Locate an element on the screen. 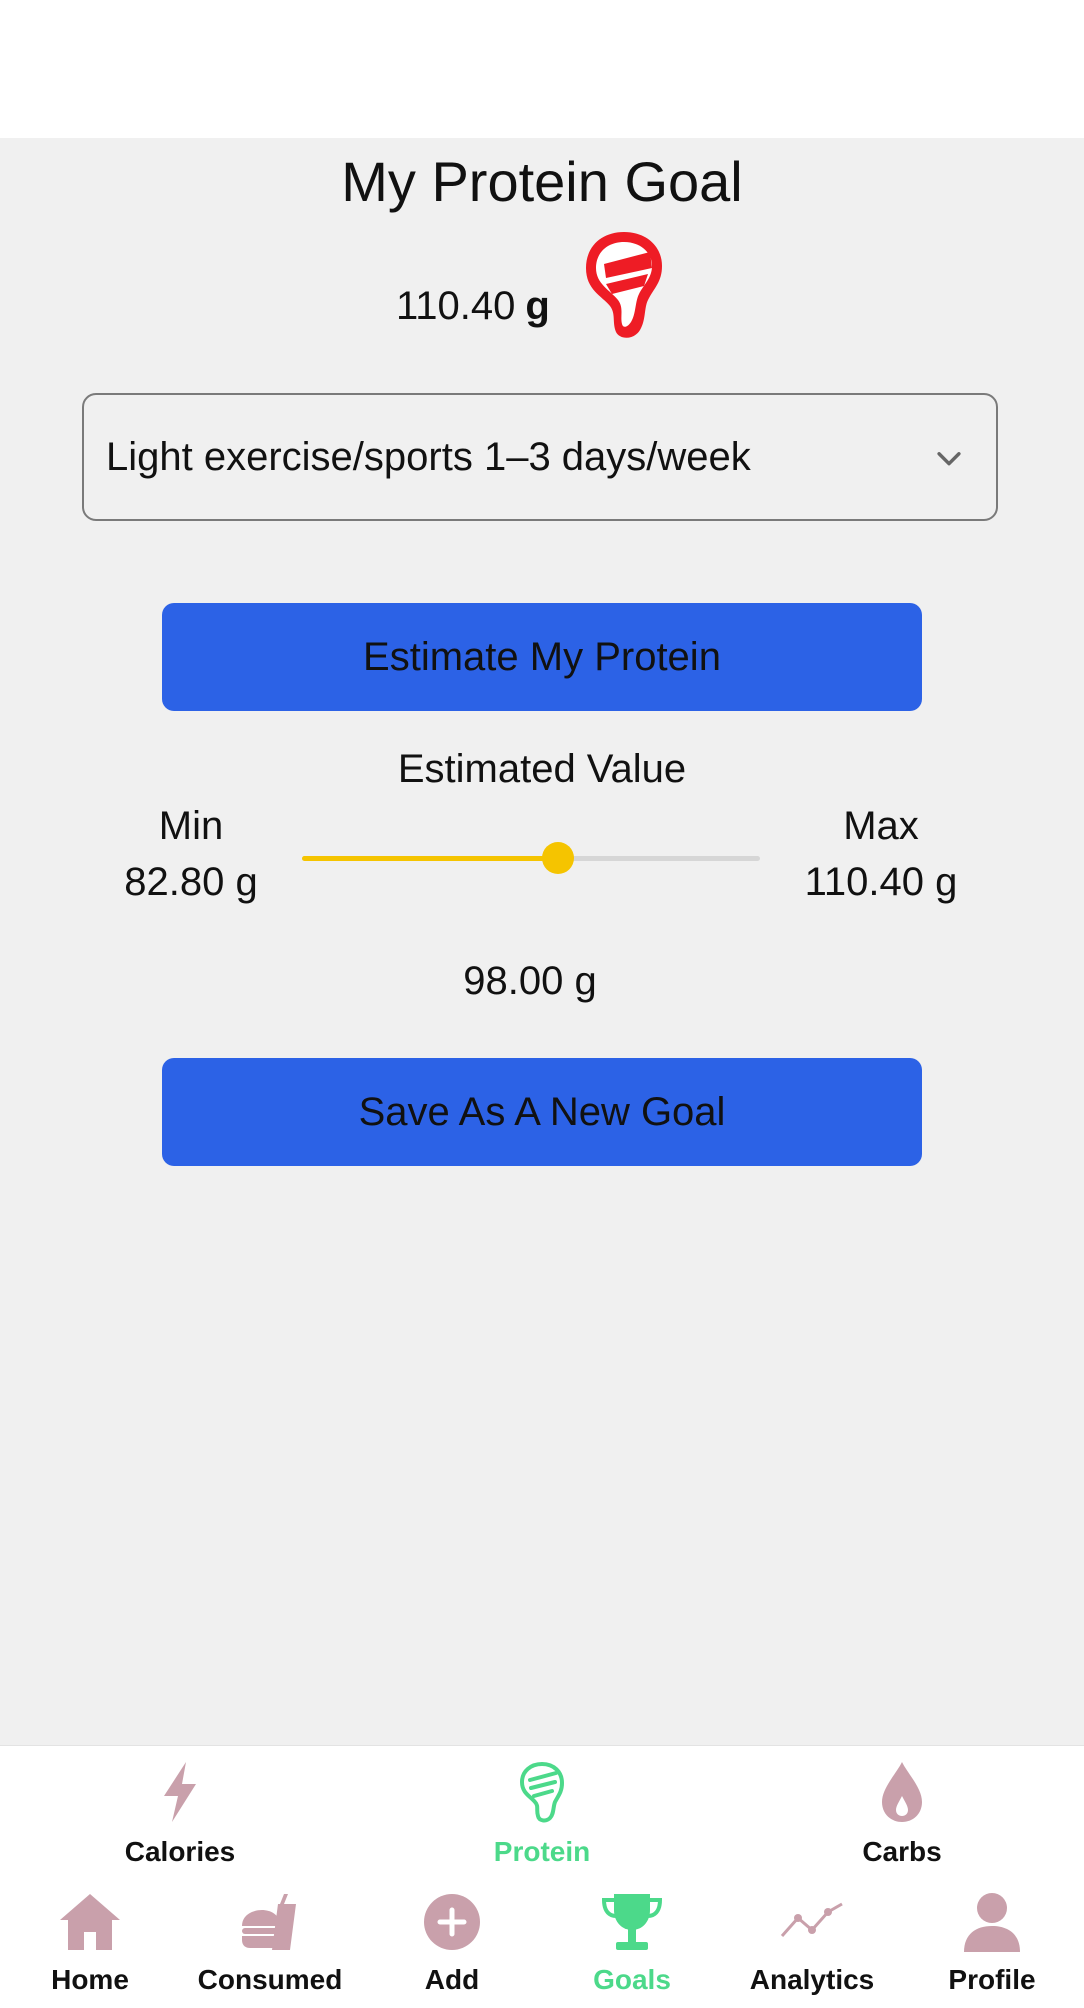 The width and height of the screenshot is (1084, 2008). protein-slider is located at coordinates (531, 858).